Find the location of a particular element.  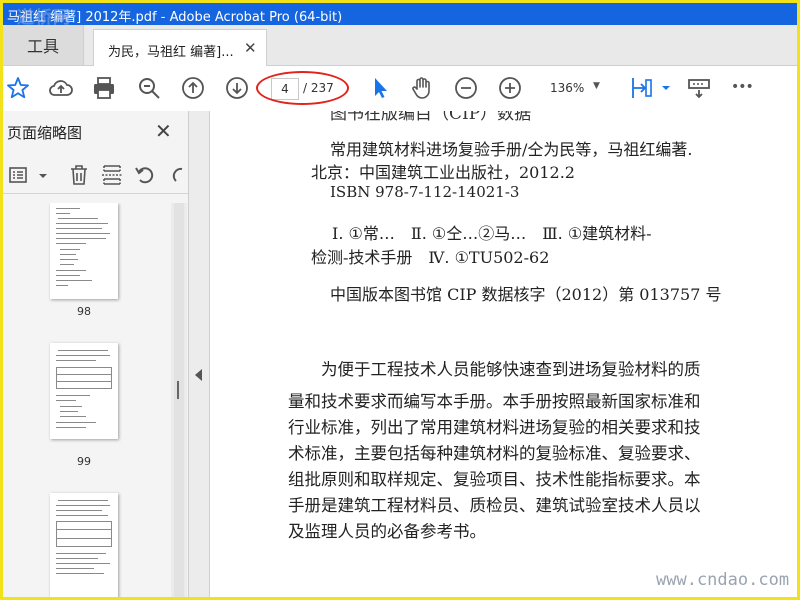

thumbnail-scrollbar is located at coordinates (179, 400).